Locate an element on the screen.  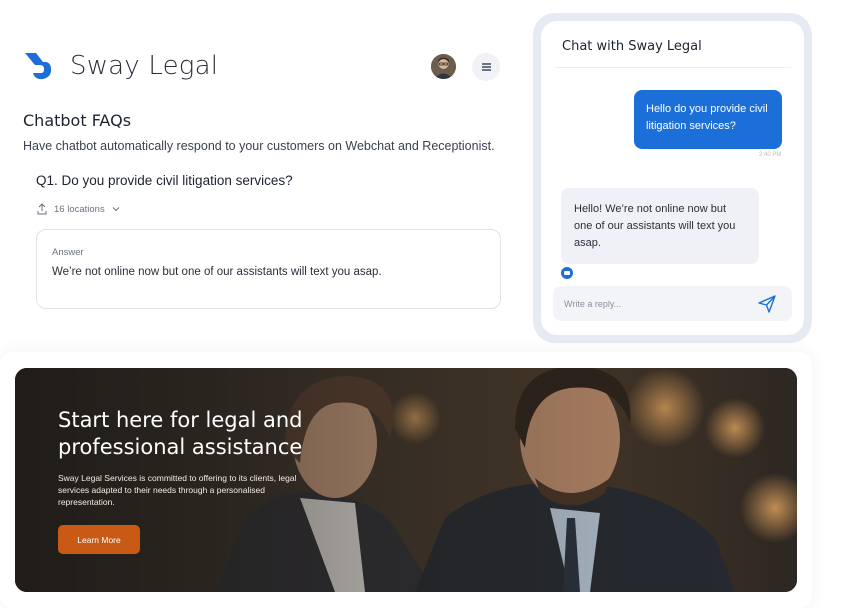
locations-label: 16 locations is located at coordinates (79, 209).